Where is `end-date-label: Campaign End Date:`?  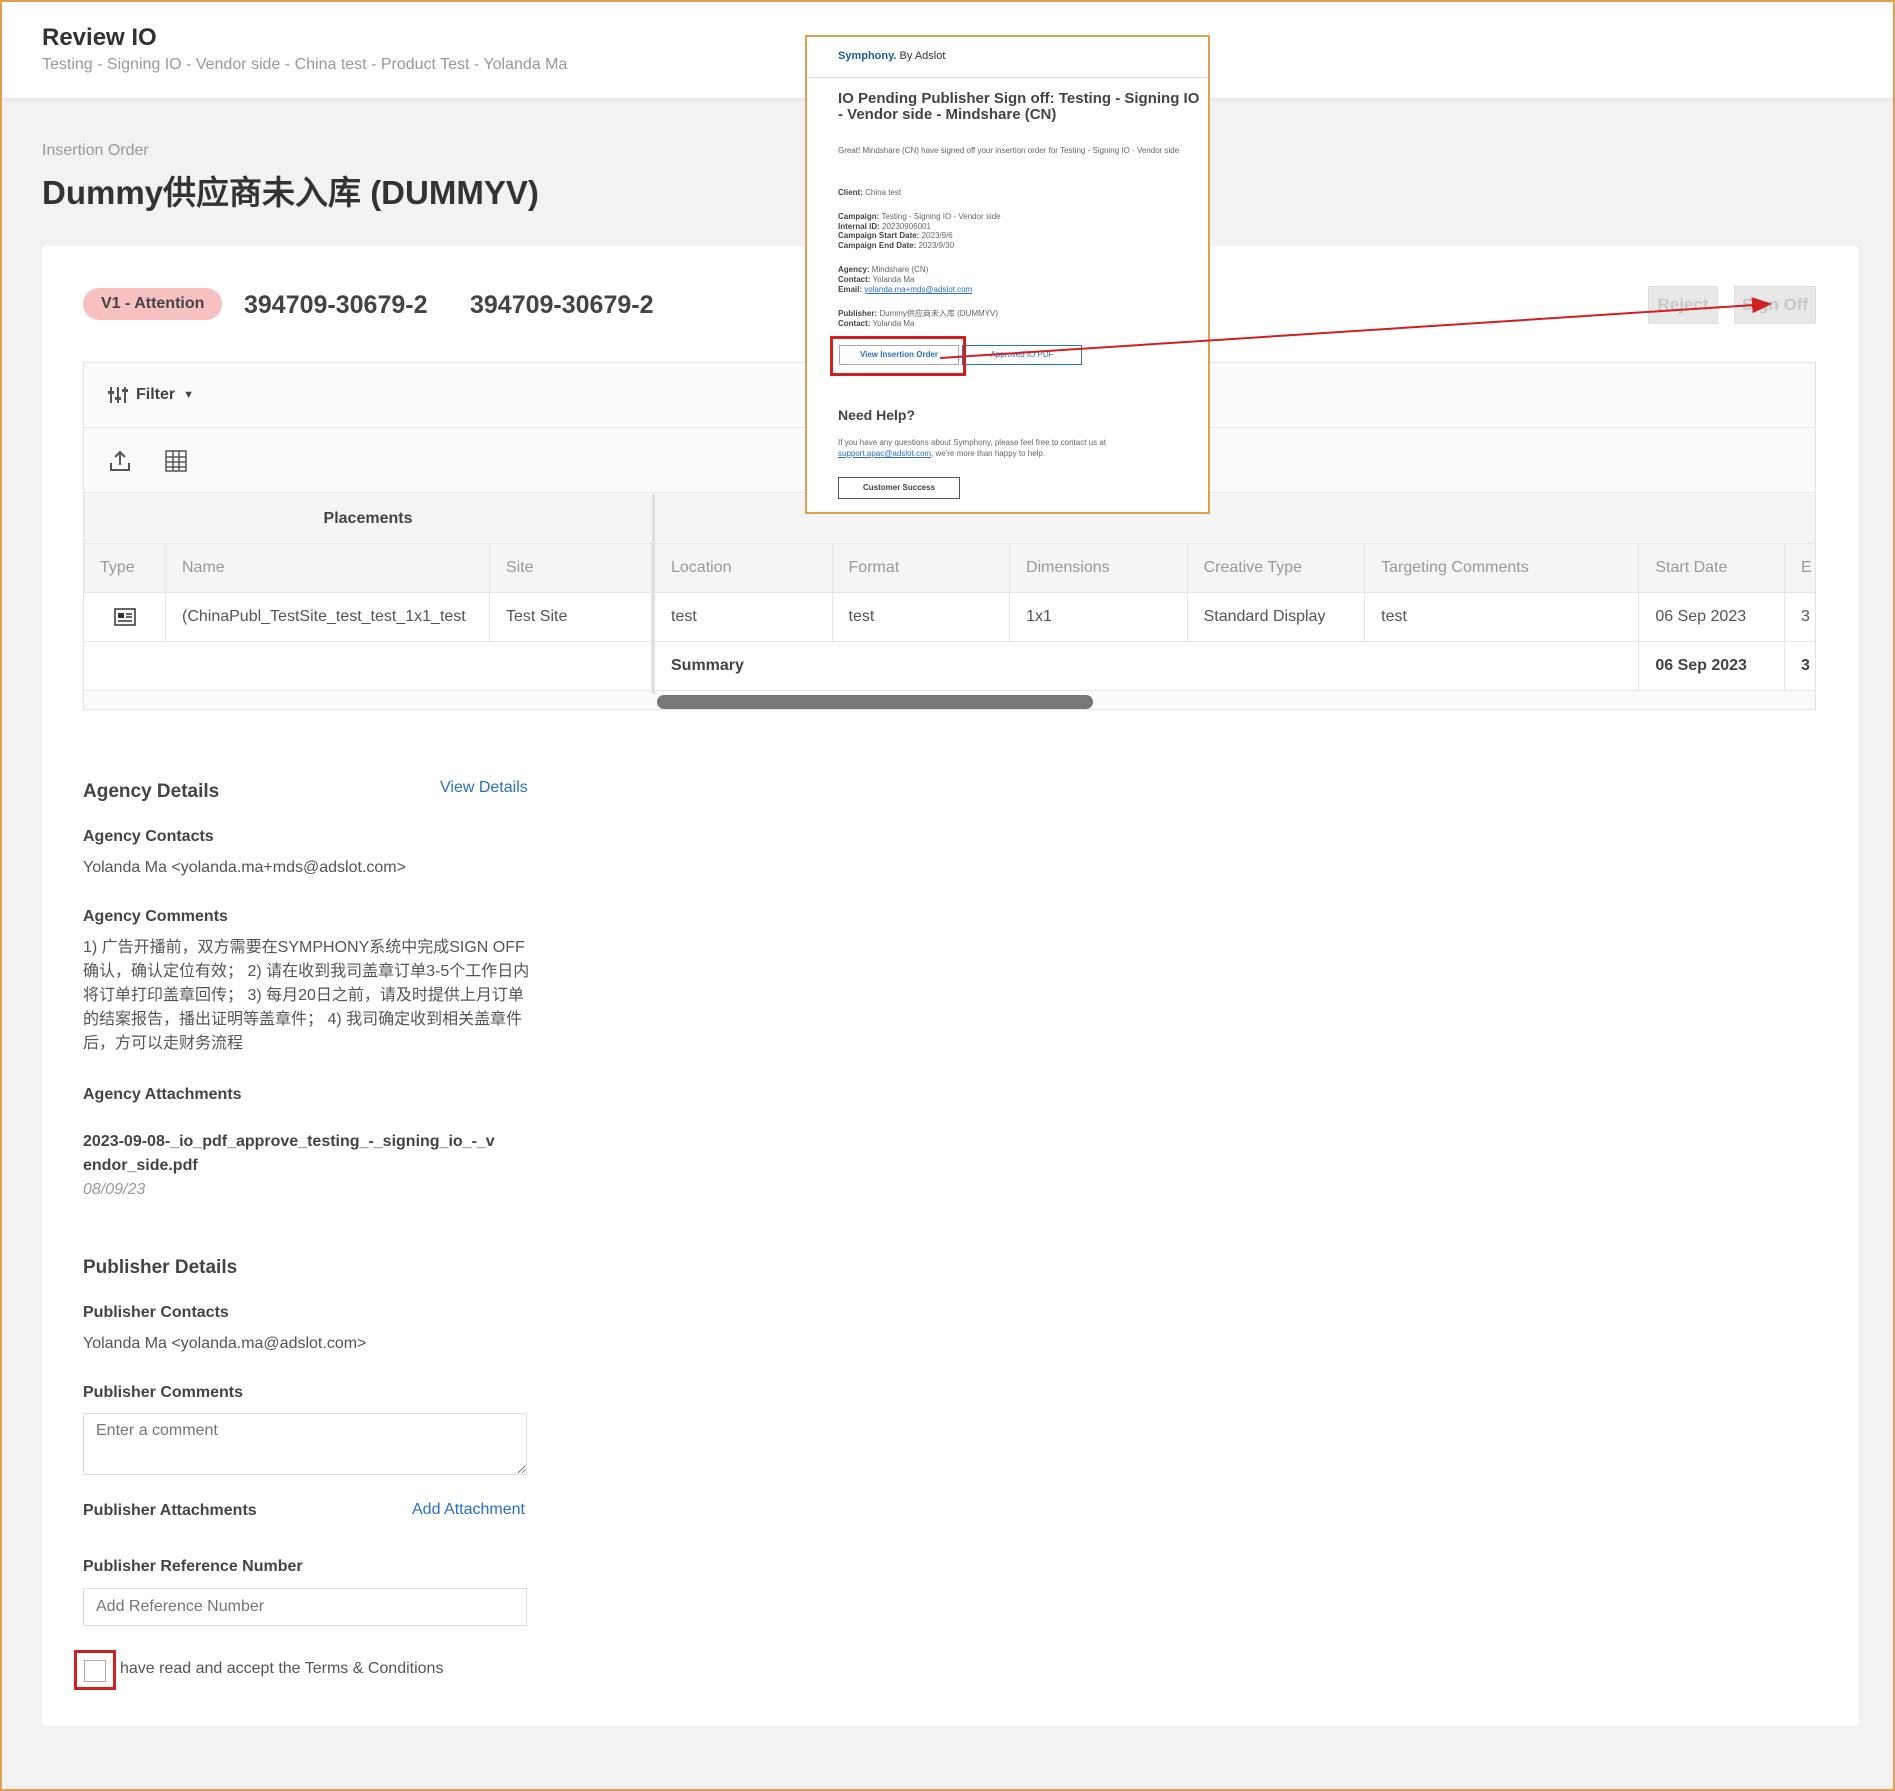 end-date-label: Campaign End Date: is located at coordinates (877, 245).